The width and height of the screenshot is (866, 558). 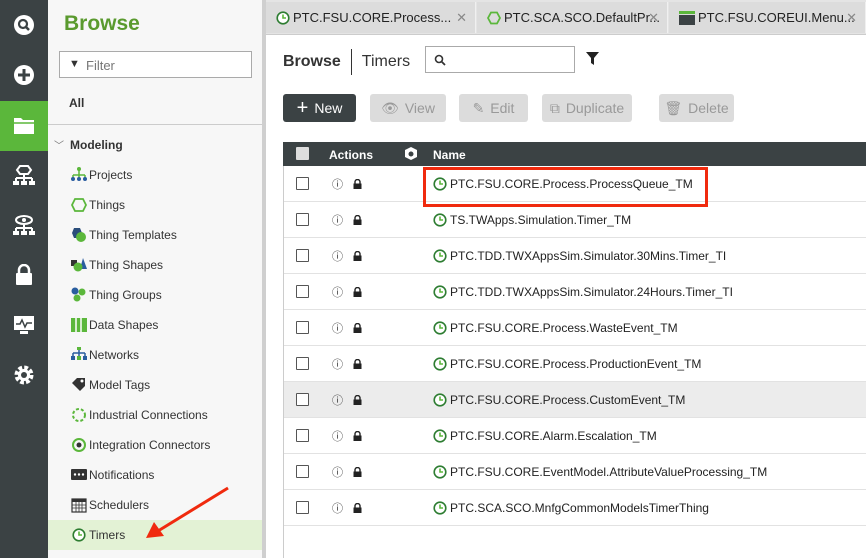 I want to click on select-all-checkbox, so click(x=302, y=153).